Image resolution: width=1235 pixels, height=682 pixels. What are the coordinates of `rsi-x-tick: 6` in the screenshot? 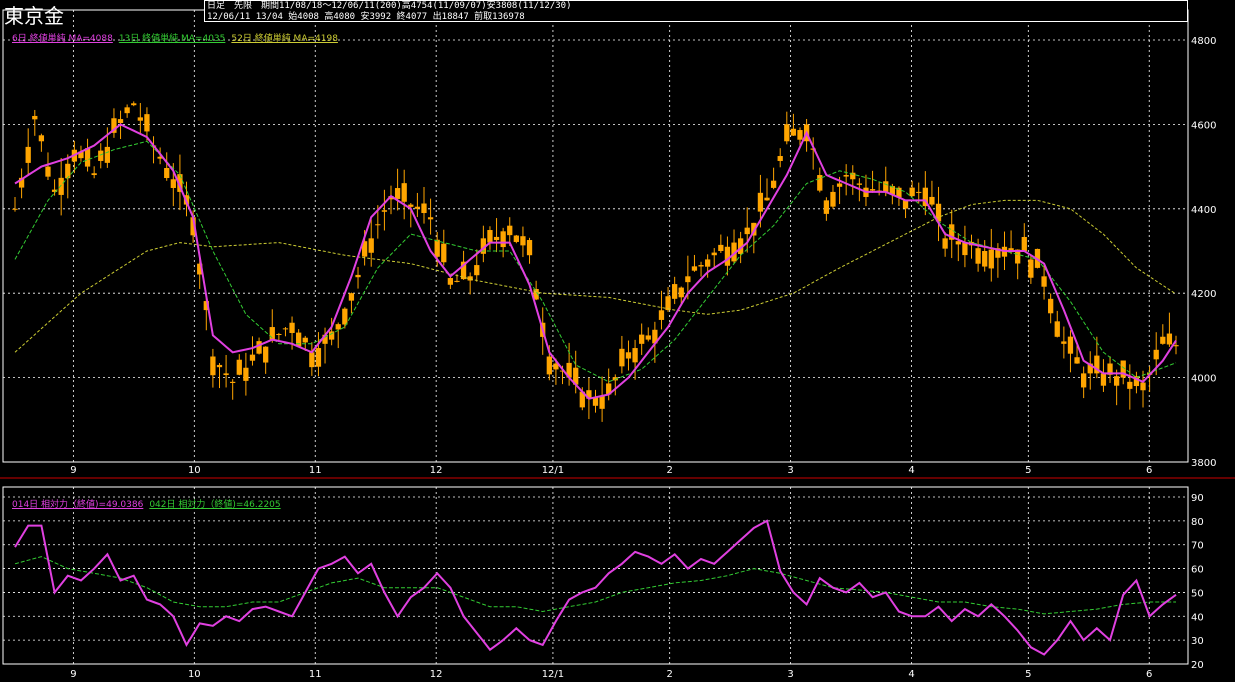 It's located at (1149, 674).